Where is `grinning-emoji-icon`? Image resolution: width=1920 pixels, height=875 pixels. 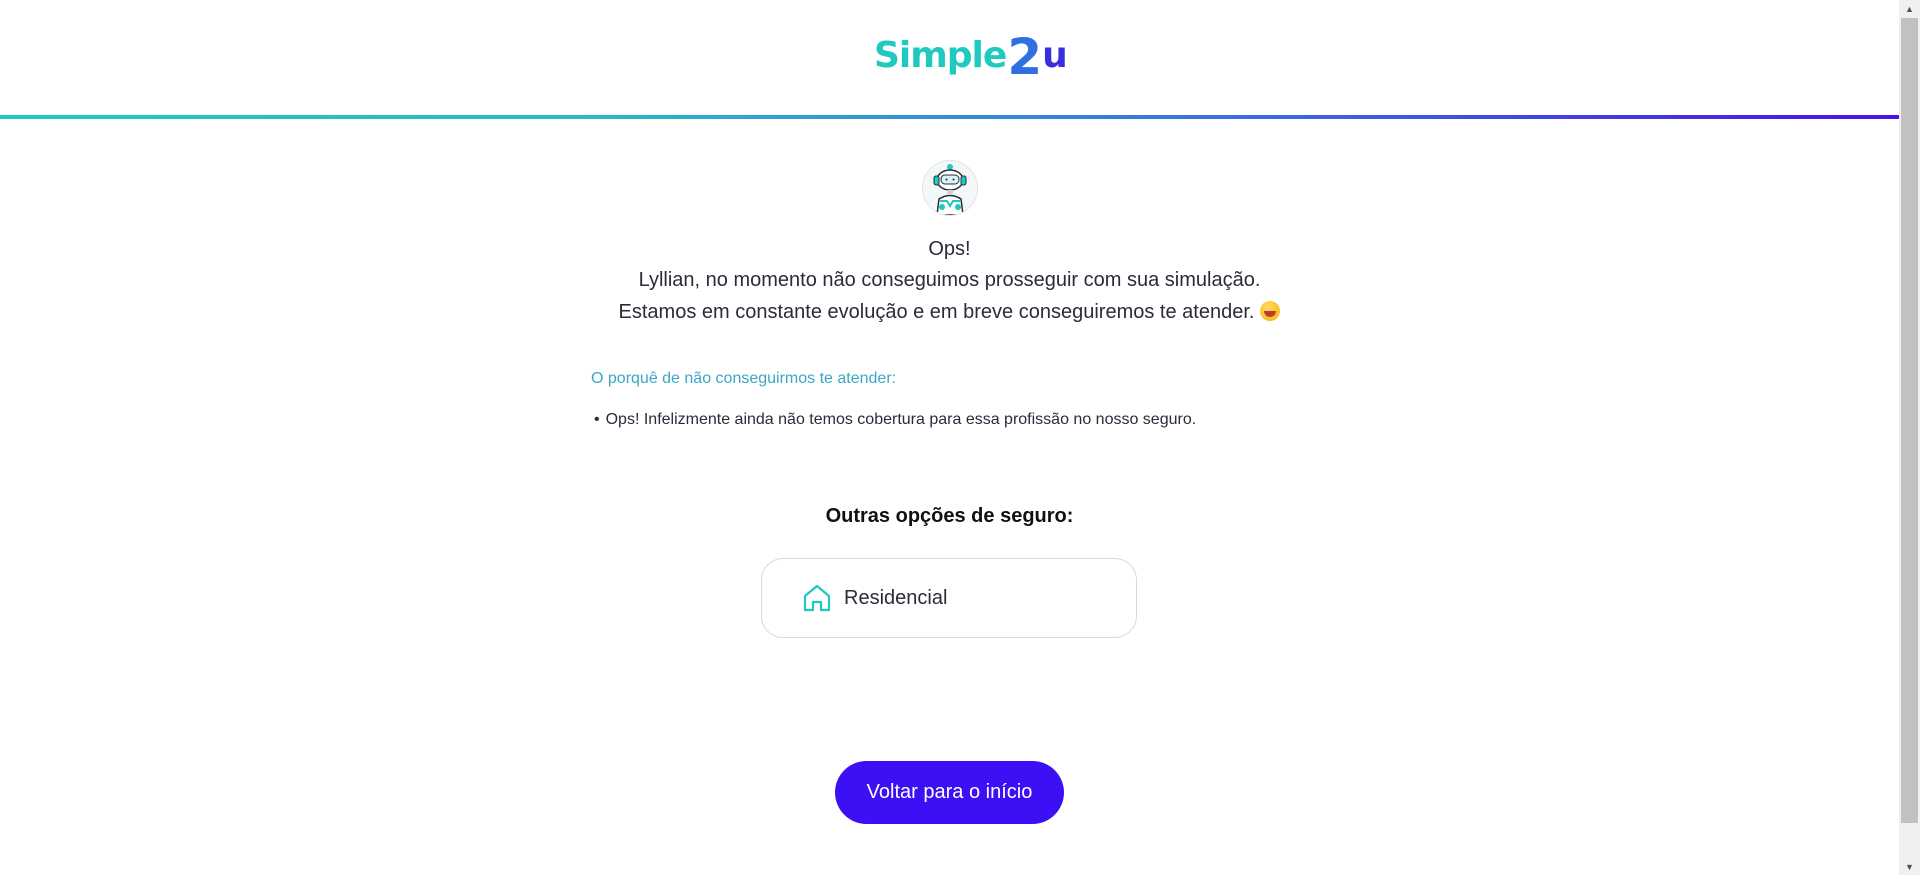 grinning-emoji-icon is located at coordinates (1270, 311).